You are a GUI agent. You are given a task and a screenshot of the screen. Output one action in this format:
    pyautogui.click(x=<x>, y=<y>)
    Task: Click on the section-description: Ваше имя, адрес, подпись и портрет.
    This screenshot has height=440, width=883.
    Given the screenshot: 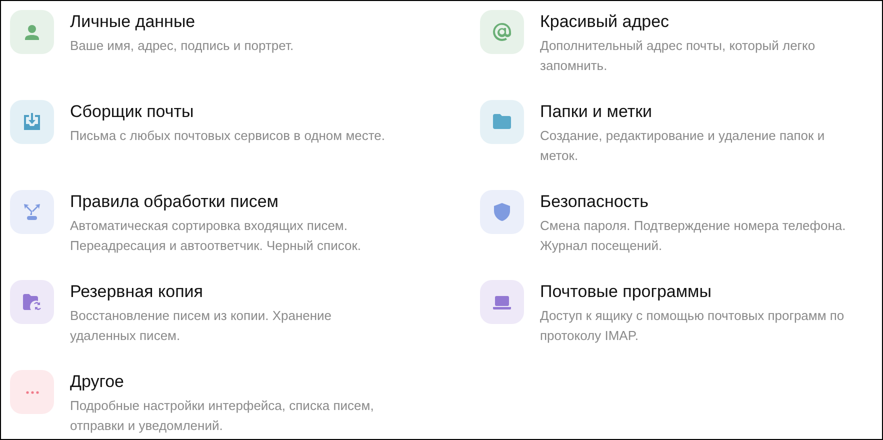 What is the action you would take?
    pyautogui.click(x=182, y=46)
    